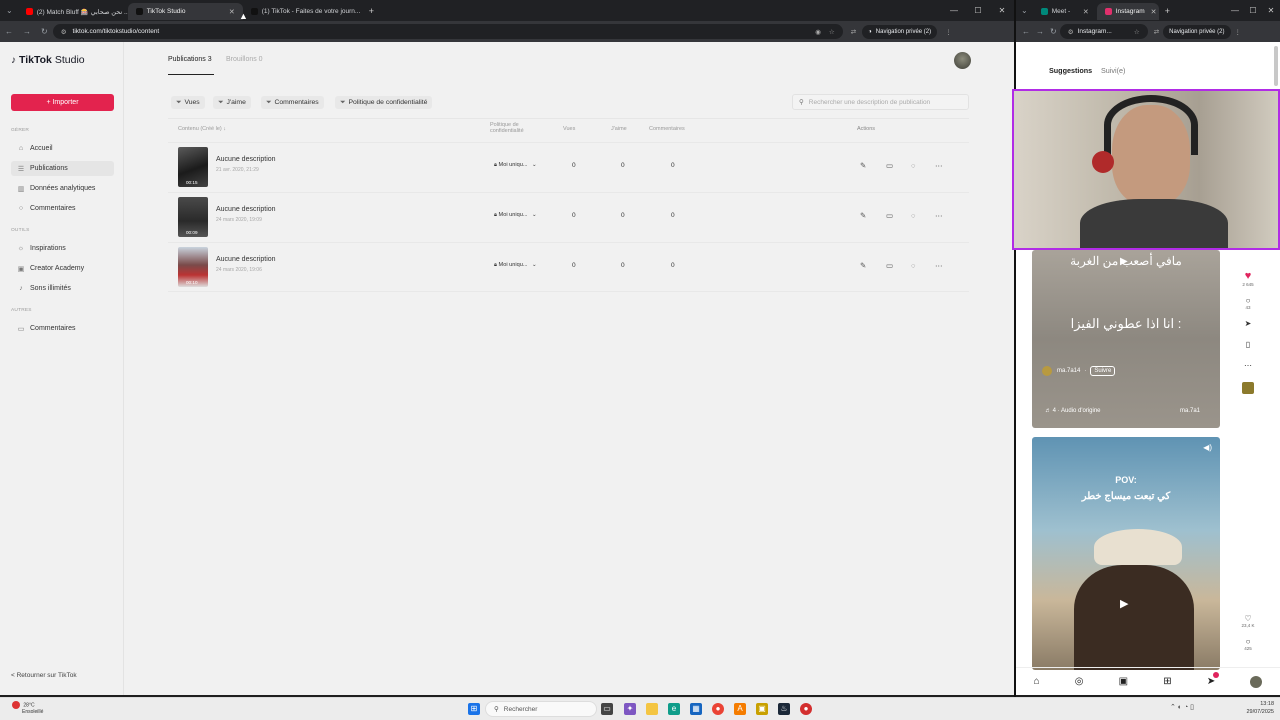 The width and height of the screenshot is (1280, 720). Describe the element at coordinates (541, 709) in the screenshot. I see `taskbar-search: ⚲ Rechercher` at that location.